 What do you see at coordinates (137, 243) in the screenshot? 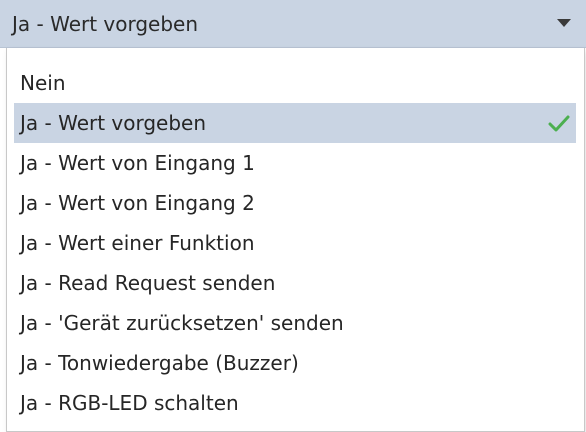
I see `option-label: Ja - Wert einer Funktion` at bounding box center [137, 243].